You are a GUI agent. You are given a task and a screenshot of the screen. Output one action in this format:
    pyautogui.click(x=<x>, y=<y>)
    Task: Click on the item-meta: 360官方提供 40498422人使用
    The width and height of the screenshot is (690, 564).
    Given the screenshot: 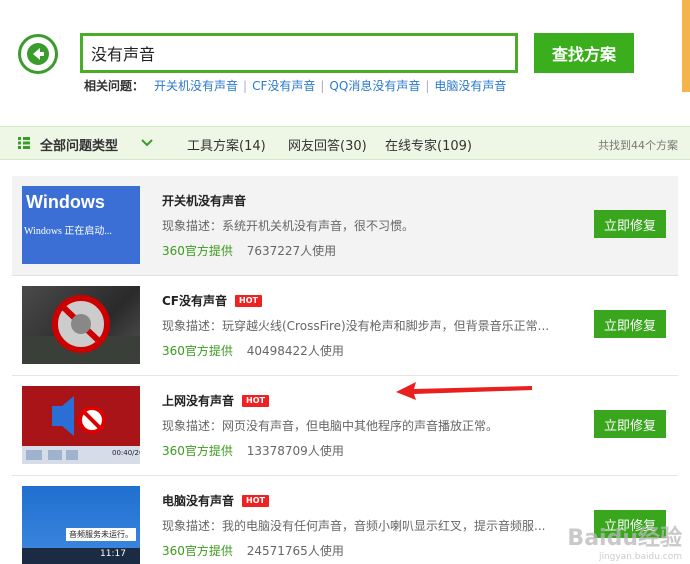 What is the action you would take?
    pyautogui.click(x=253, y=350)
    